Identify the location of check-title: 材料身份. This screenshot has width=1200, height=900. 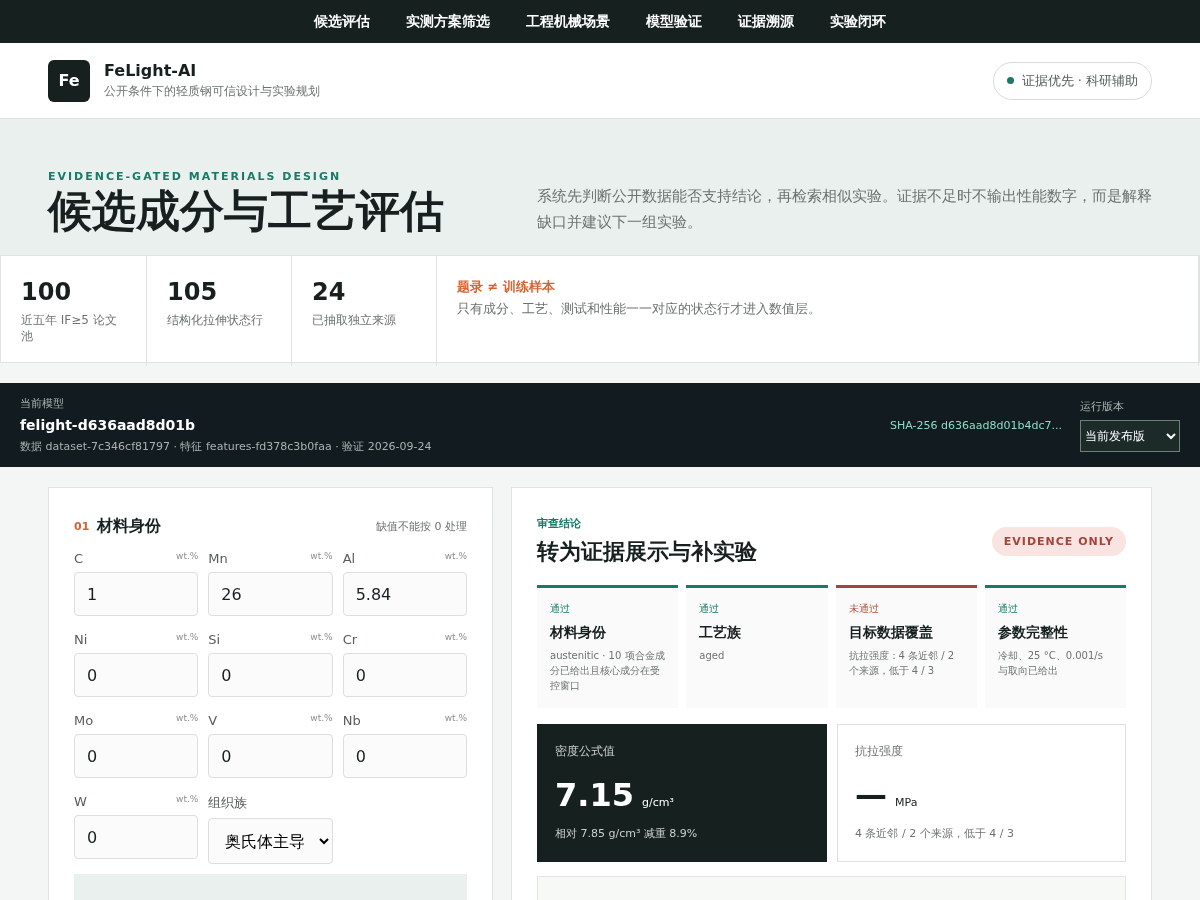
(578, 633).